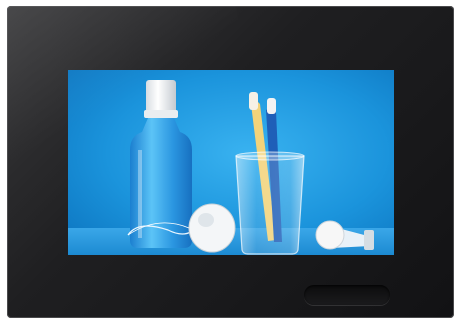 This screenshot has height=321, width=457. I want to click on home-button, so click(347, 295).